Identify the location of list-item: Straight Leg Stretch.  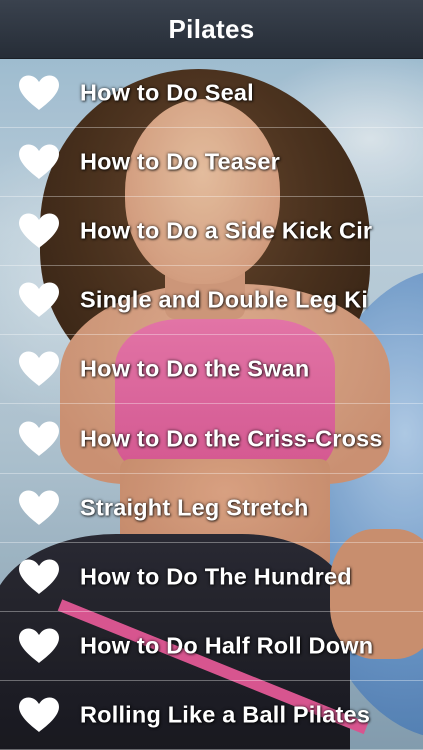
(211, 508).